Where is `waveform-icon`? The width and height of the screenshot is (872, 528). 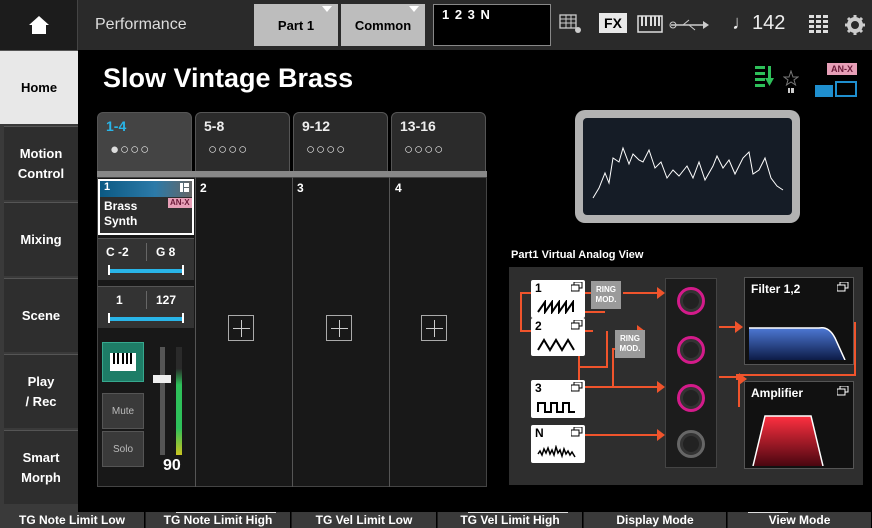 waveform-icon is located at coordinates (688, 172).